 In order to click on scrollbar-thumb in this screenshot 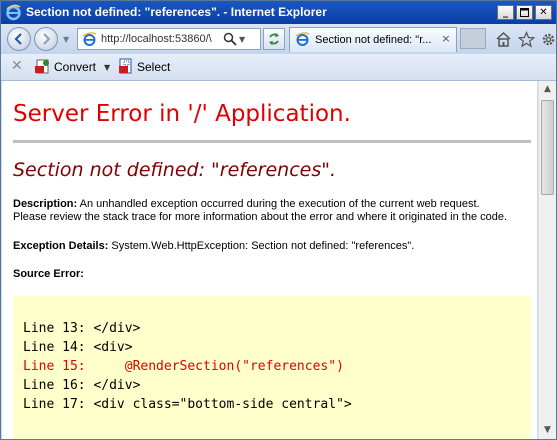, I will do `click(547, 147)`.